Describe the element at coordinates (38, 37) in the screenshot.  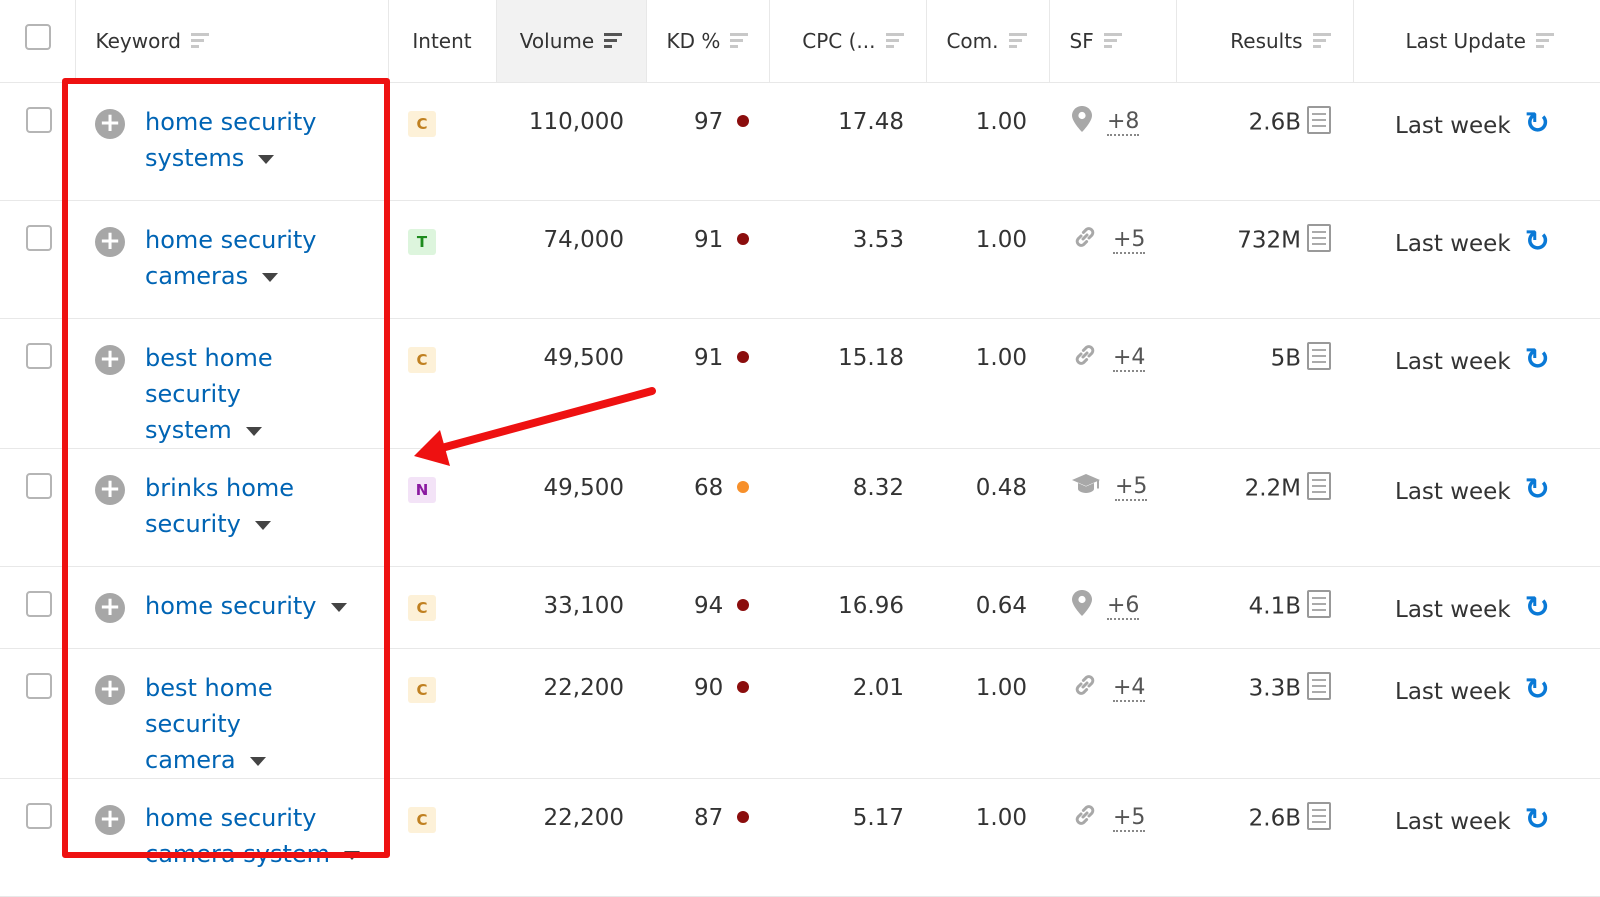
I see `select-all-checkbox` at that location.